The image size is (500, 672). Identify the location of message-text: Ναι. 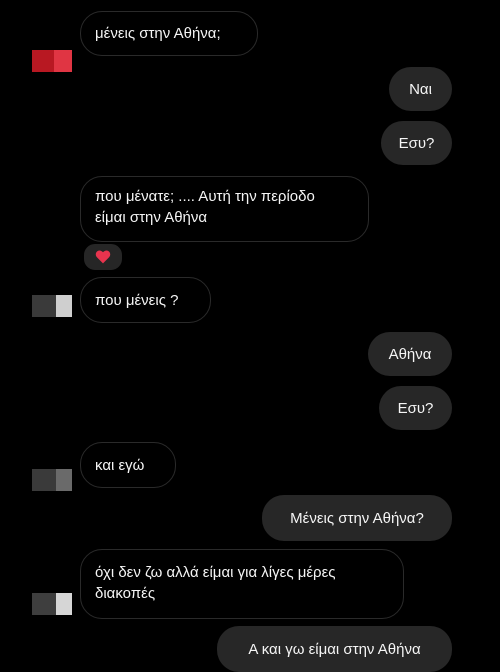
(420, 89).